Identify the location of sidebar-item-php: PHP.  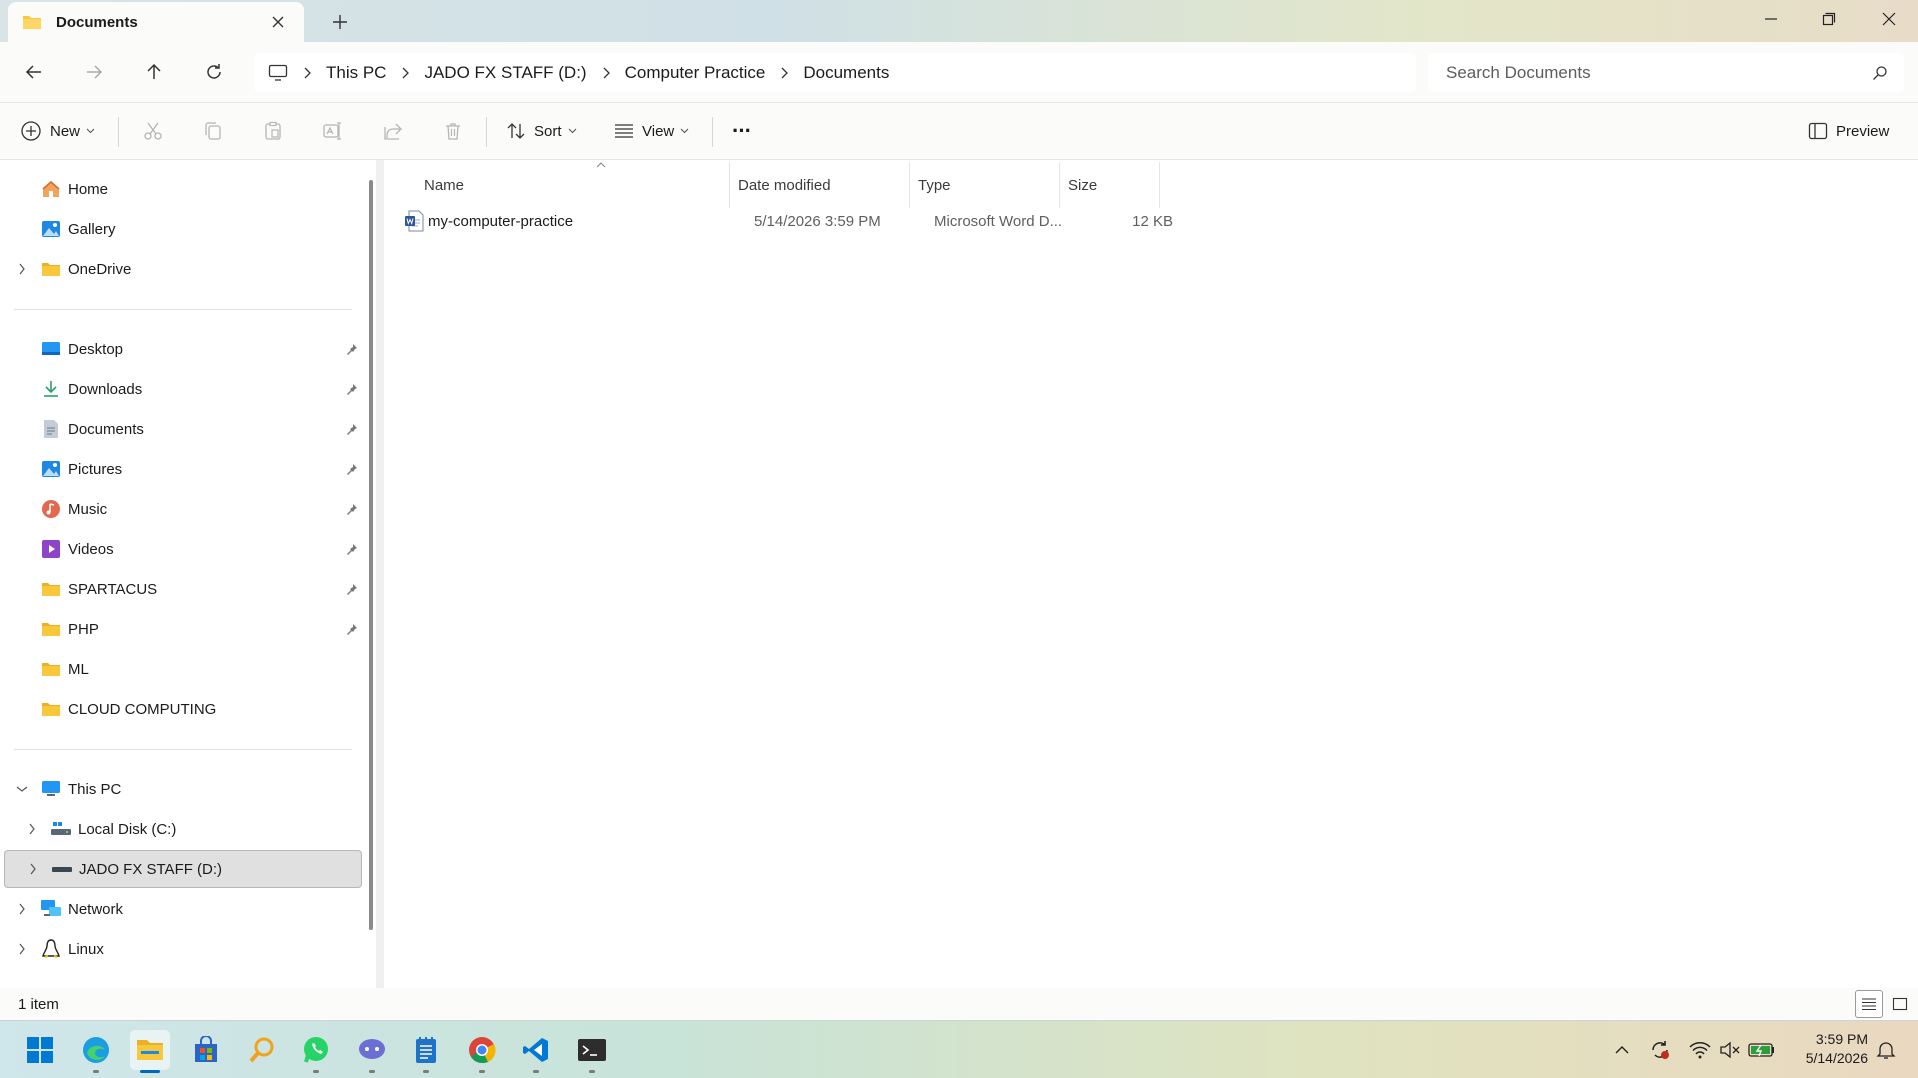
(183, 629).